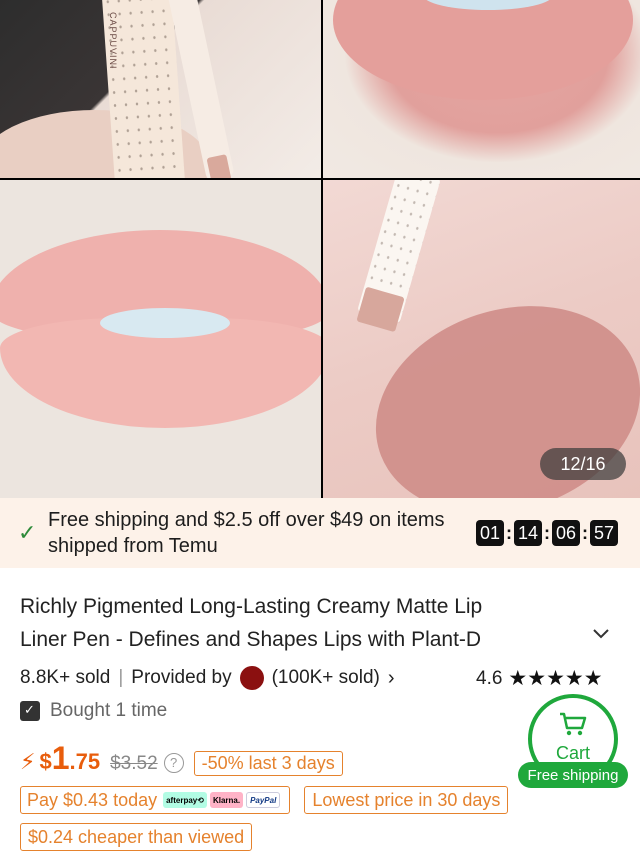 Image resolution: width=640 pixels, height=855 pixels. Describe the element at coordinates (604, 533) in the screenshot. I see `timer-hundredths: 57` at that location.